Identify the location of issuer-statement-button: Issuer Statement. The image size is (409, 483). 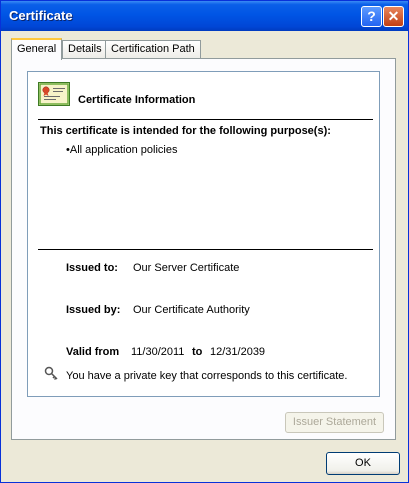
(334, 422).